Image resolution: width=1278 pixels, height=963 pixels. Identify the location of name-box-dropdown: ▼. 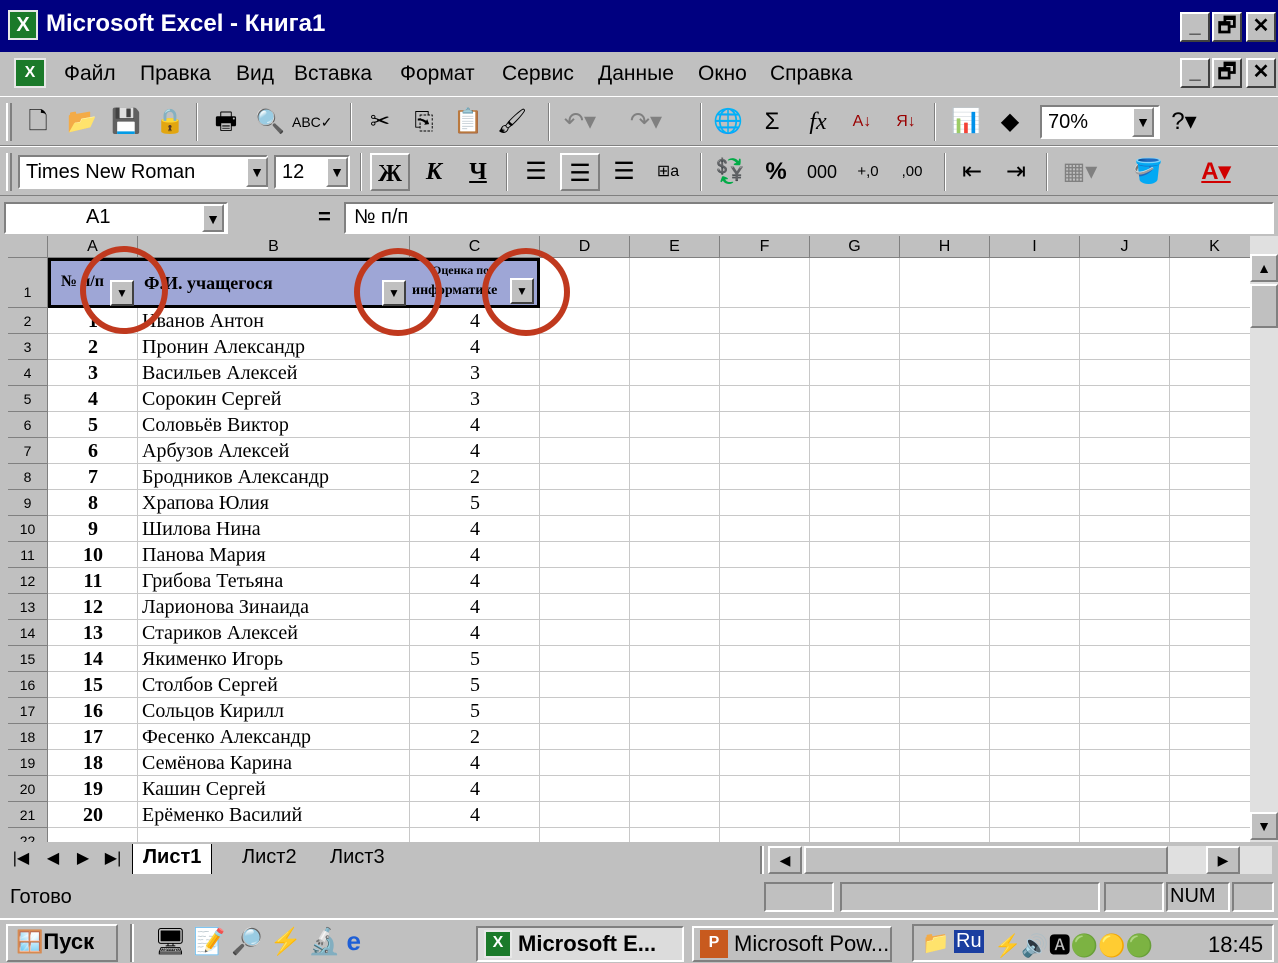
(213, 218).